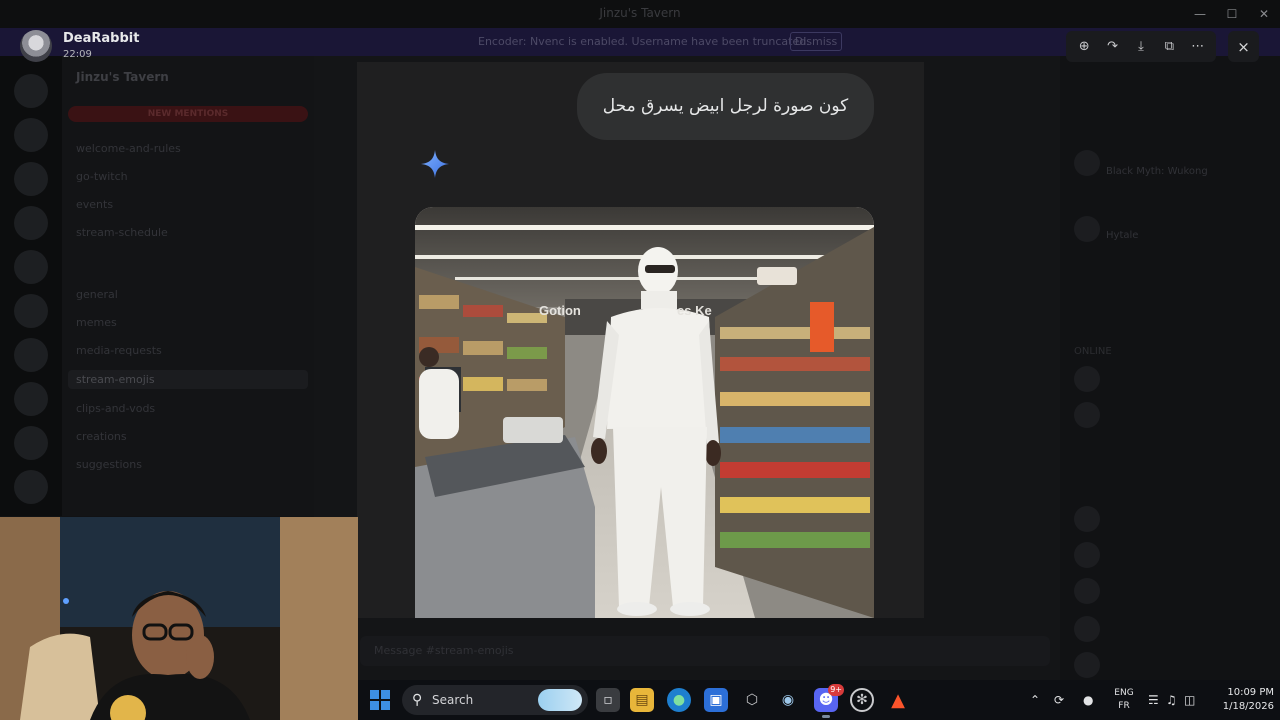  What do you see at coordinates (705, 651) in the screenshot?
I see `message-input: Message #stream-emojis` at bounding box center [705, 651].